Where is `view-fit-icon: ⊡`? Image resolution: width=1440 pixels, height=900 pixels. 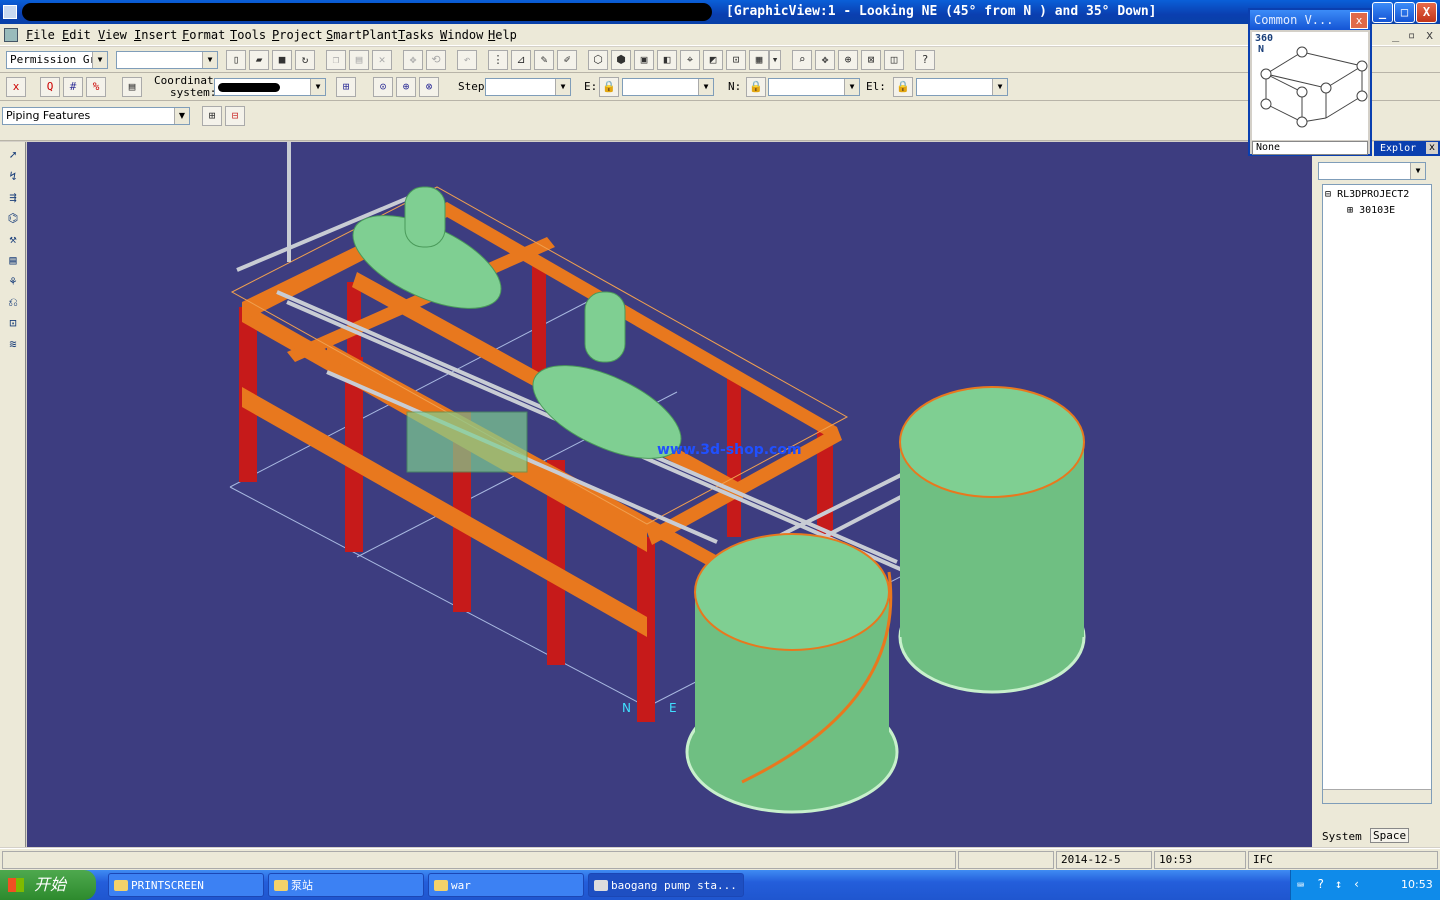
view-fit-icon: ⊡ is located at coordinates (736, 60).